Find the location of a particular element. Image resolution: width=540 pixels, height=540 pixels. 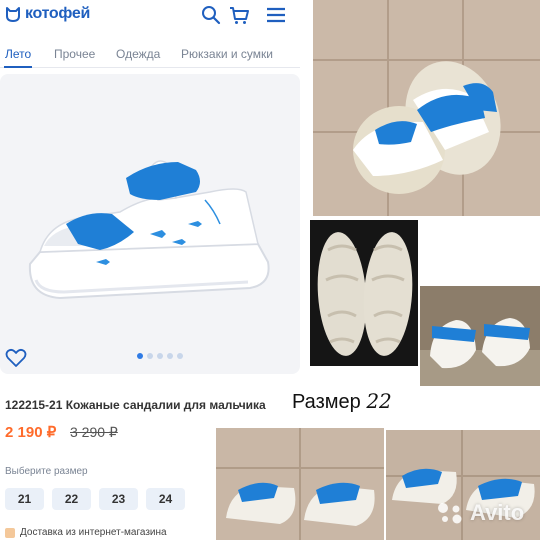

tab-clothes: Одежда is located at coordinates (138, 54).